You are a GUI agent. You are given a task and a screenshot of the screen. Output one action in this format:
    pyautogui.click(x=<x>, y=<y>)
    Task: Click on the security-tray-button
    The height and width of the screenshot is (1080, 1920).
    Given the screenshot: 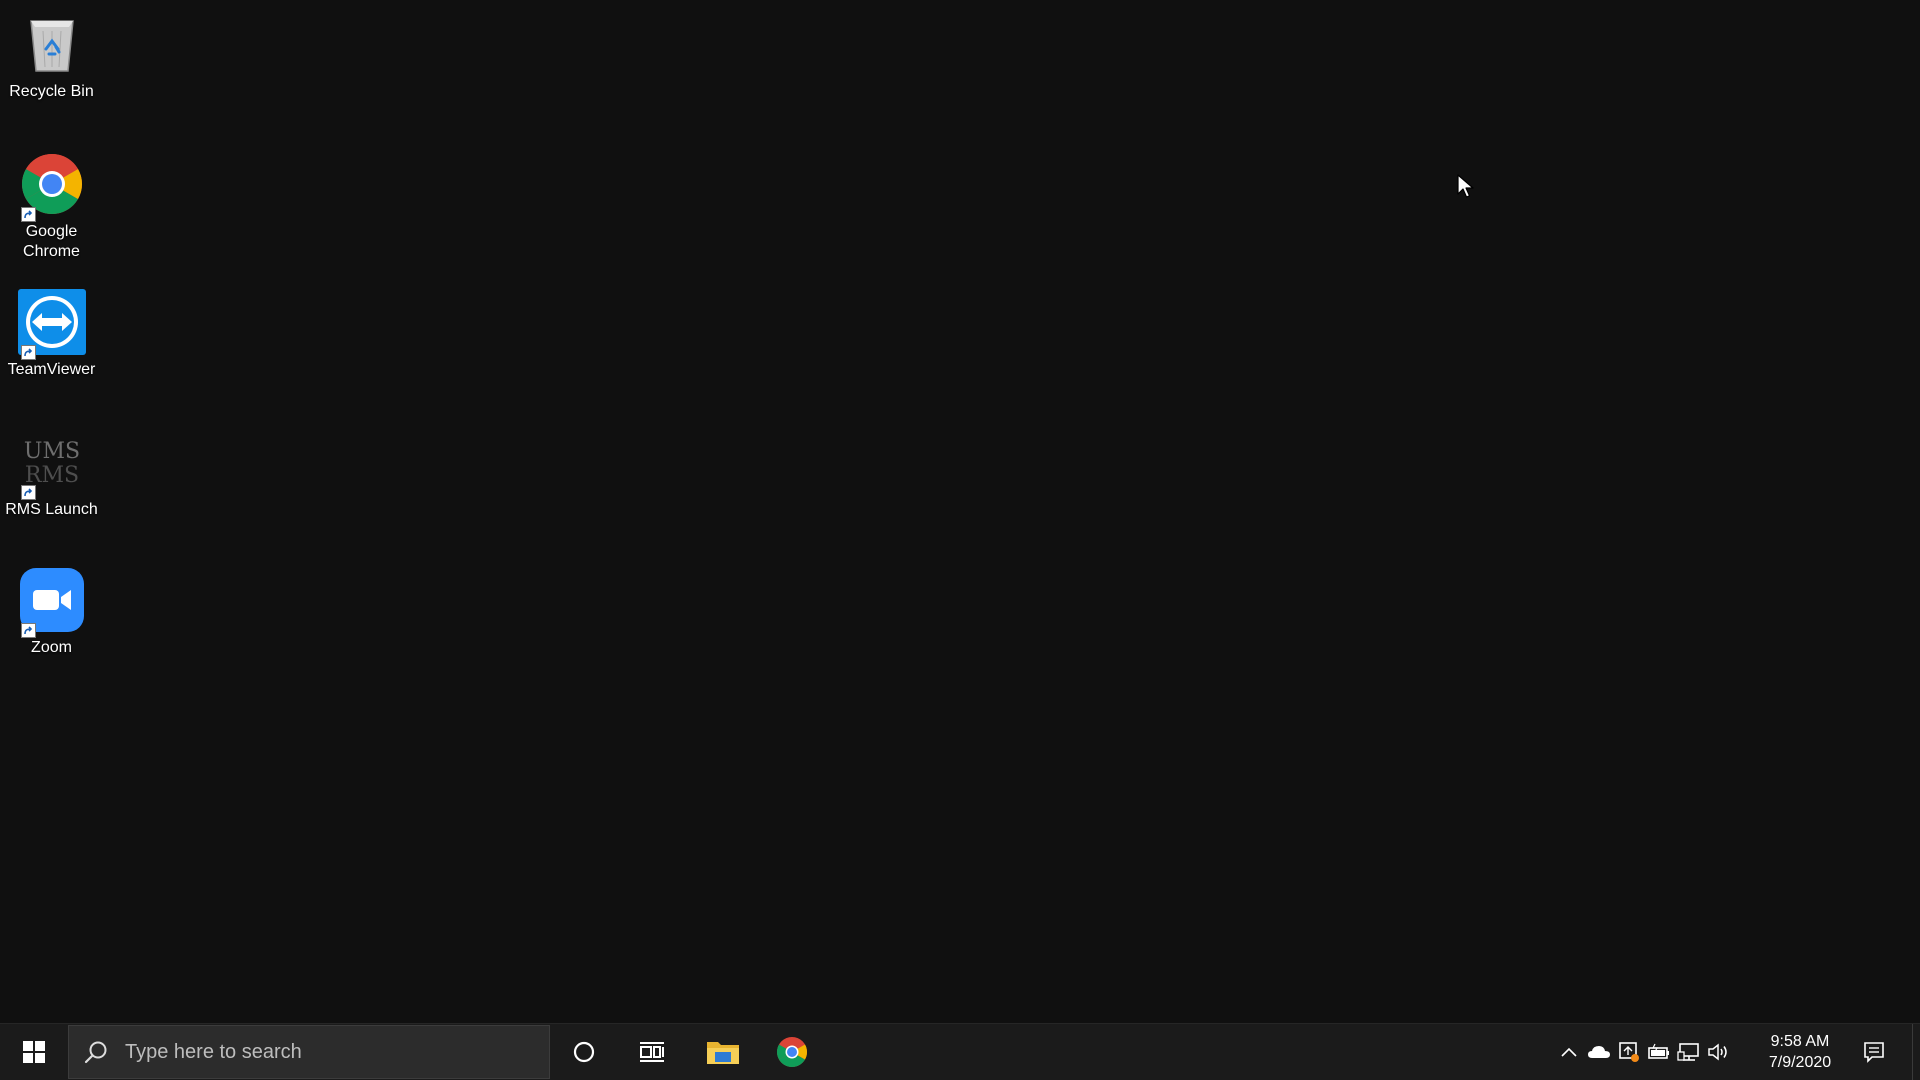 What is the action you would take?
    pyautogui.click(x=1629, y=1052)
    